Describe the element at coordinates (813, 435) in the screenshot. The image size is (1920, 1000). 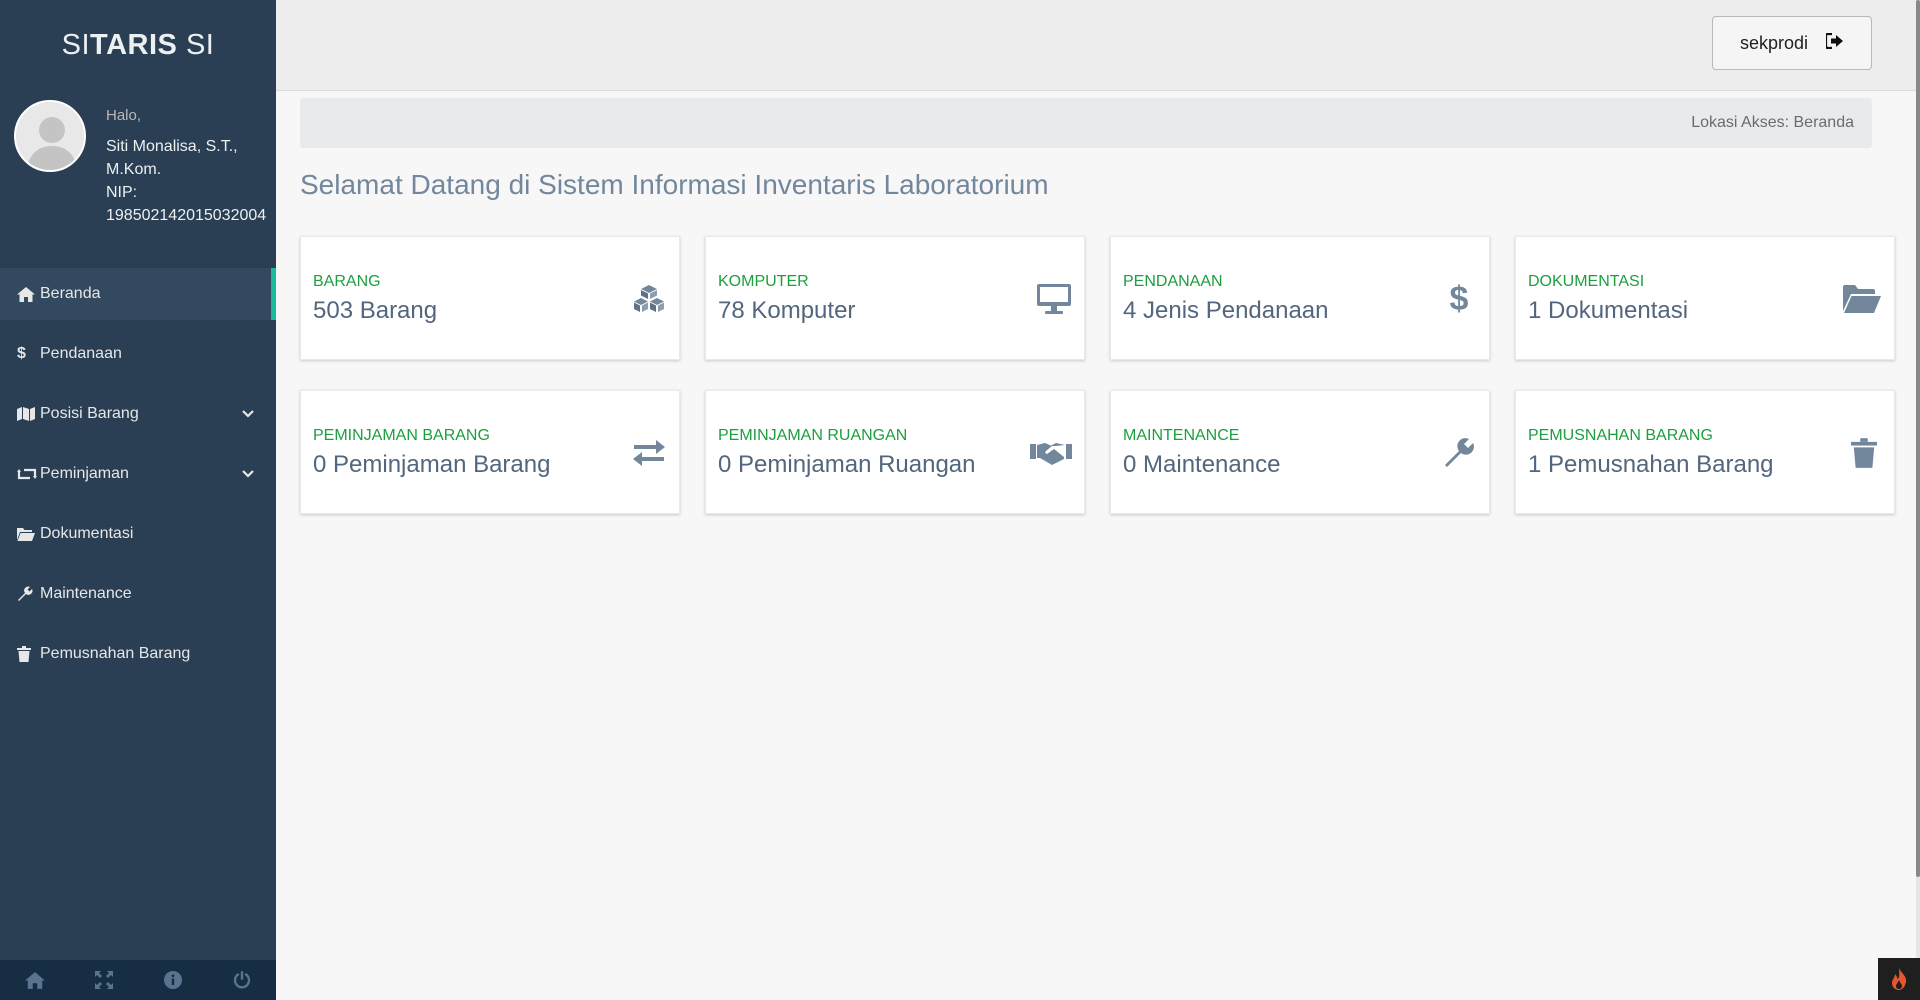
I see `card-category: PEMINJAMAN RUANGAN` at that location.